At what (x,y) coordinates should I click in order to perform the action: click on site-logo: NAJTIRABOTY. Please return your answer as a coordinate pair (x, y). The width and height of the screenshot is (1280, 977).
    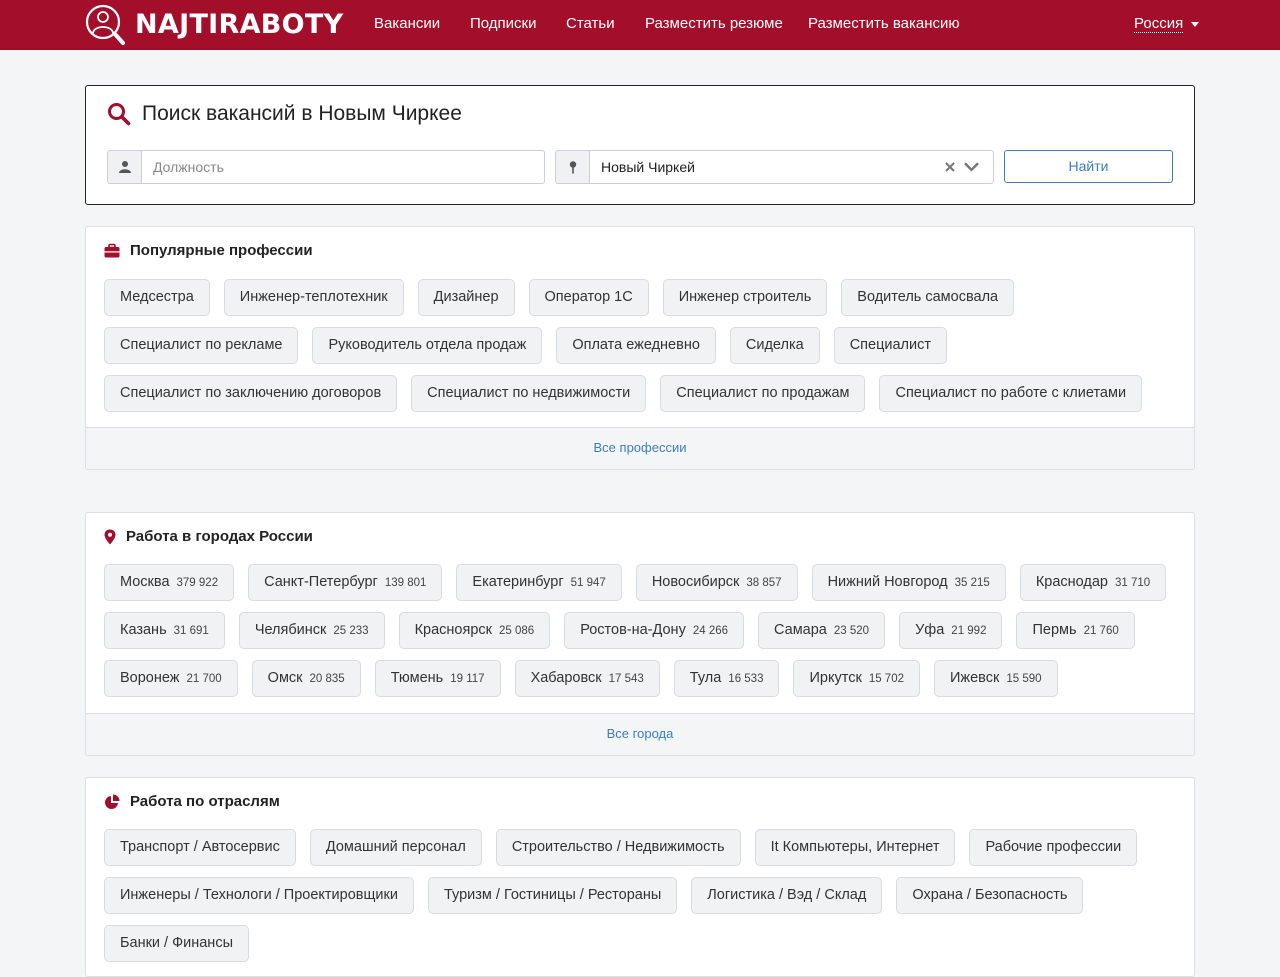
    Looking at the image, I should click on (214, 25).